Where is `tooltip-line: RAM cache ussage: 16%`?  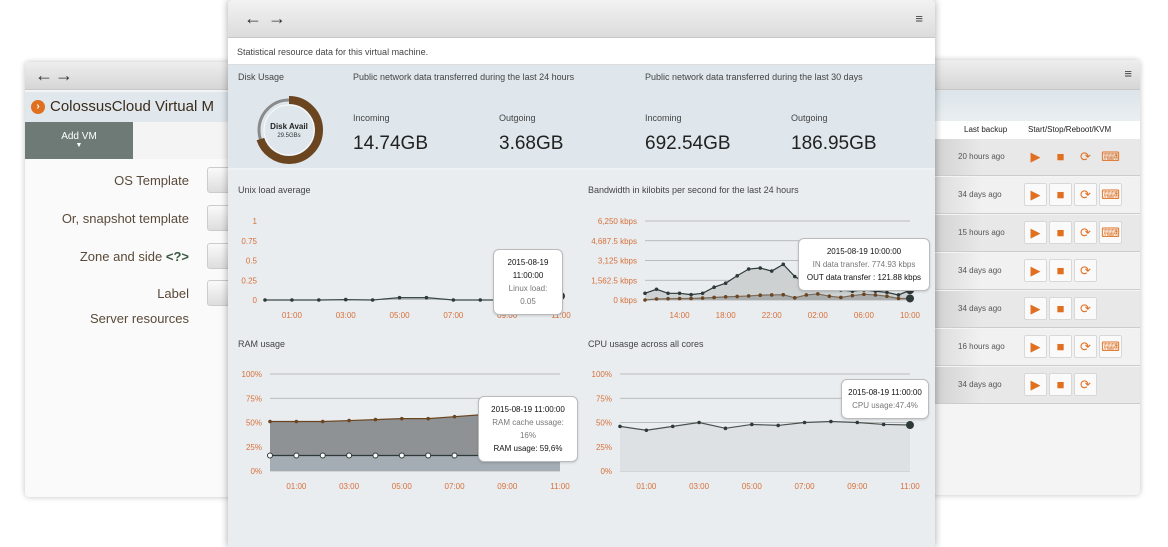
tooltip-line: RAM cache ussage: 16% is located at coordinates (528, 429).